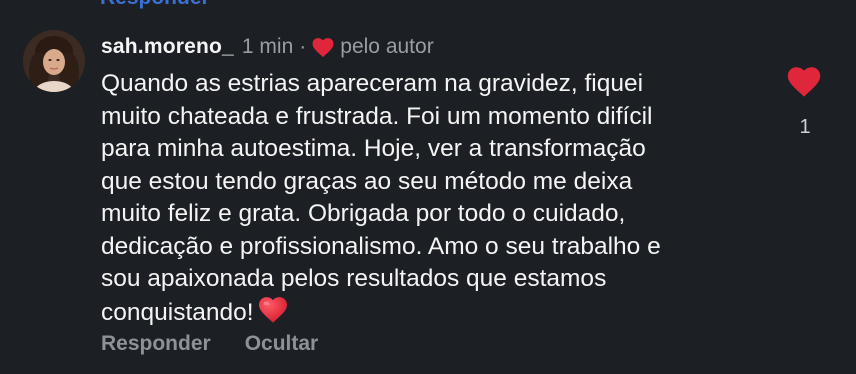  Describe the element at coordinates (805, 127) in the screenshot. I see `like-count: 1` at that location.